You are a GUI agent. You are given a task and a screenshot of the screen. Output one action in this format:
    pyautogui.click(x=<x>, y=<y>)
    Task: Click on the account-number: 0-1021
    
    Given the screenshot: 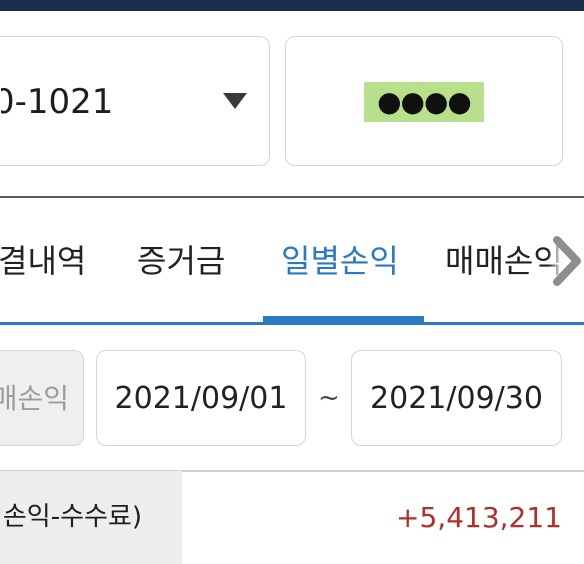 What is the action you would take?
    pyautogui.click(x=57, y=102)
    